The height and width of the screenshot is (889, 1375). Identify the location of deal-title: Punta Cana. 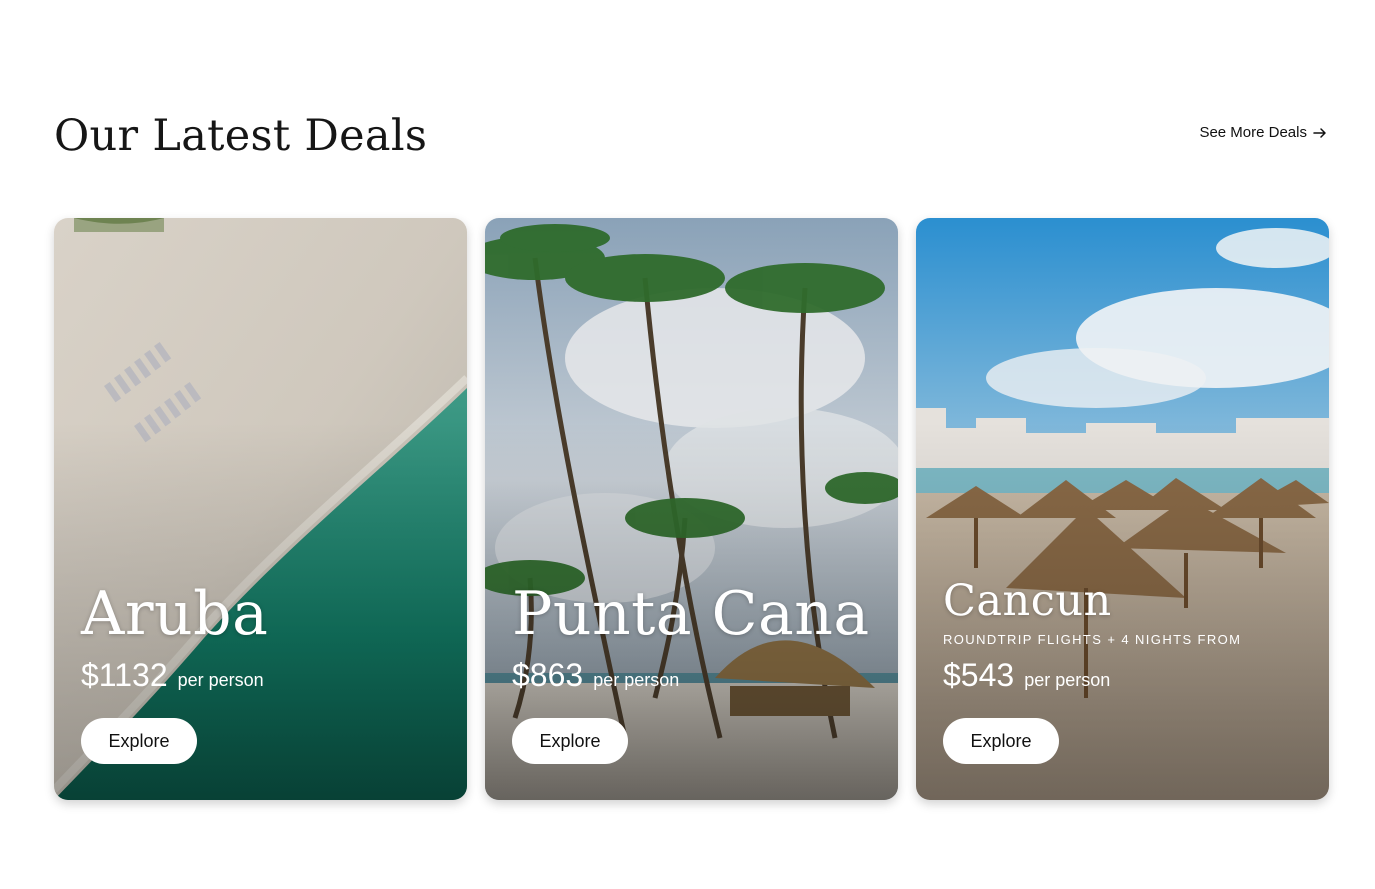
(691, 614).